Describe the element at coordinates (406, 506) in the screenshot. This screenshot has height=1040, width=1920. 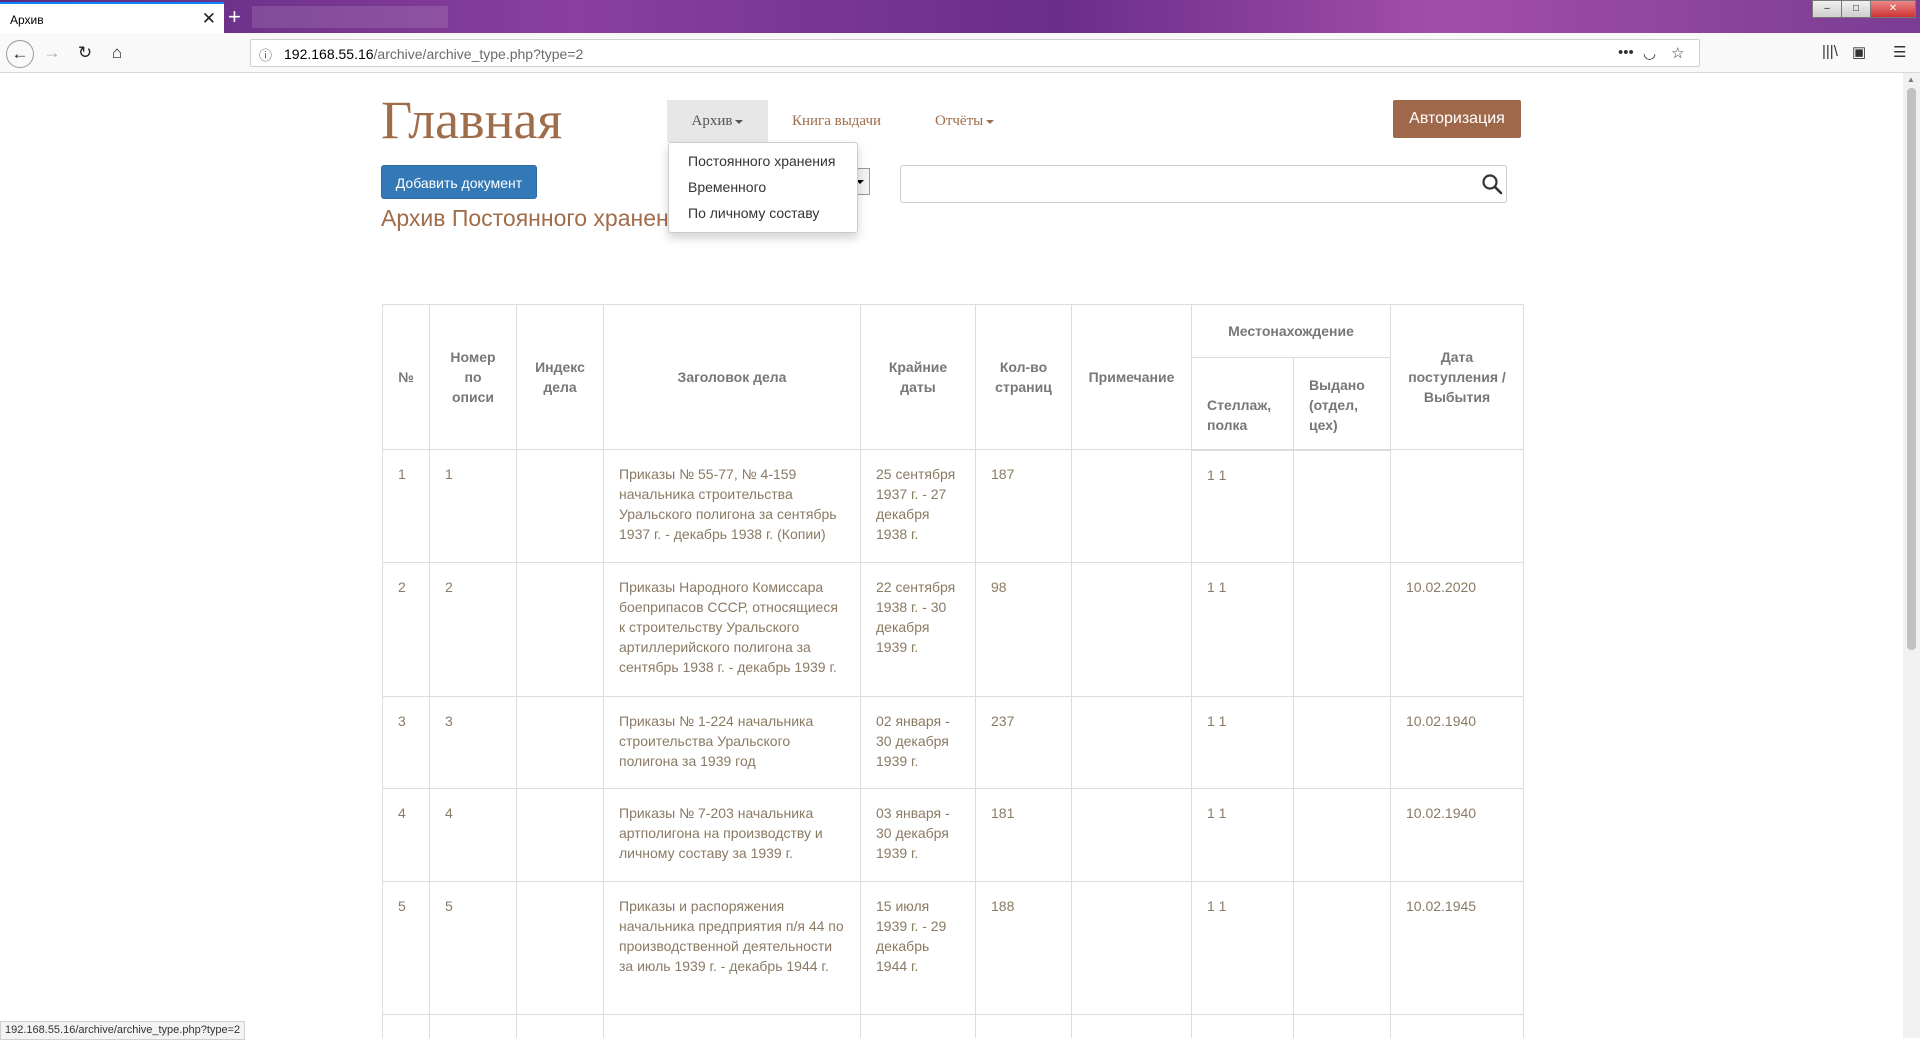
I see `cell-num: 1` at that location.